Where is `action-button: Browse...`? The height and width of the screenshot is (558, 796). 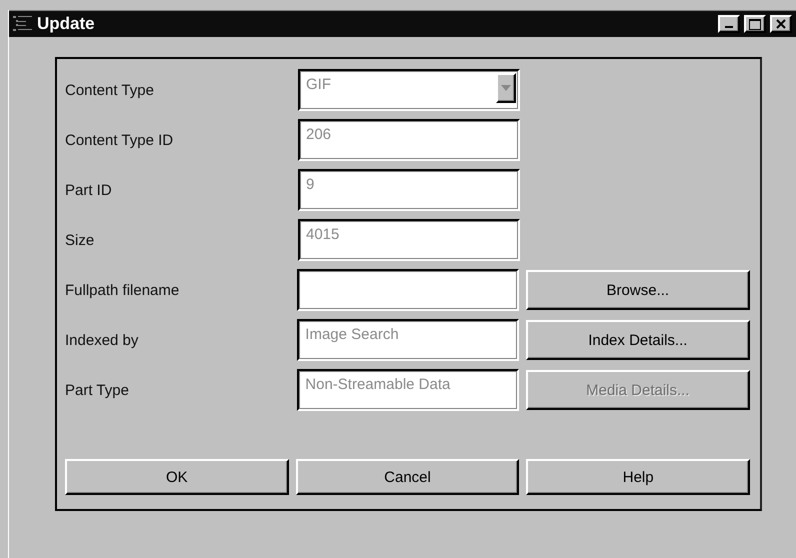
action-button: Browse... is located at coordinates (638, 290).